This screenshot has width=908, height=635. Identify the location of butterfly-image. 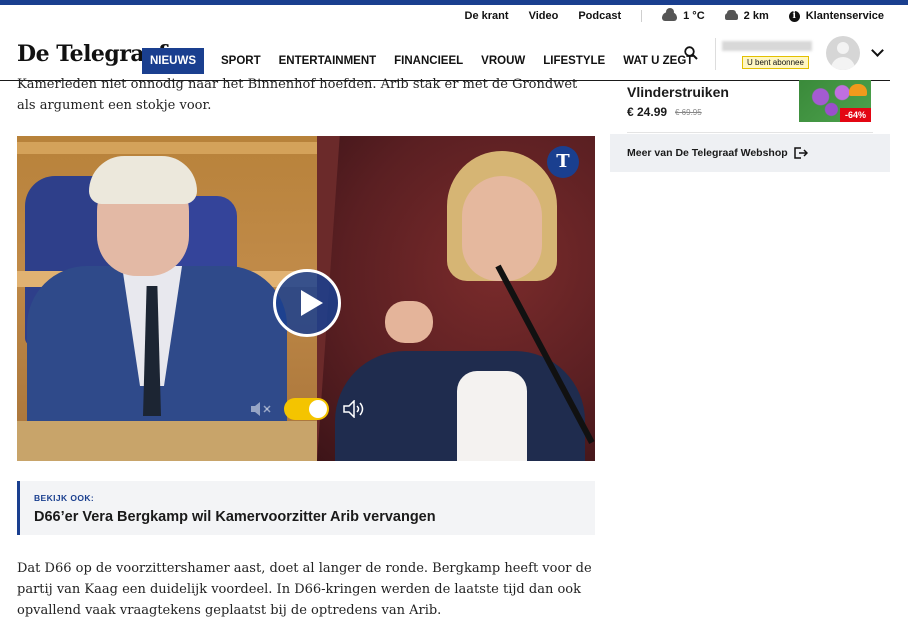
(858, 90).